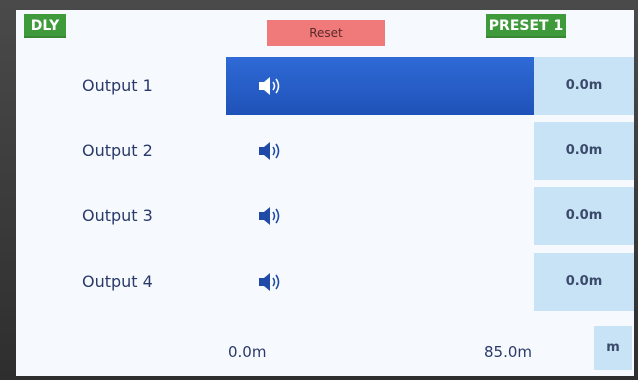 This screenshot has height=380, width=638. I want to click on scale-min-label: 0.0m, so click(247, 352).